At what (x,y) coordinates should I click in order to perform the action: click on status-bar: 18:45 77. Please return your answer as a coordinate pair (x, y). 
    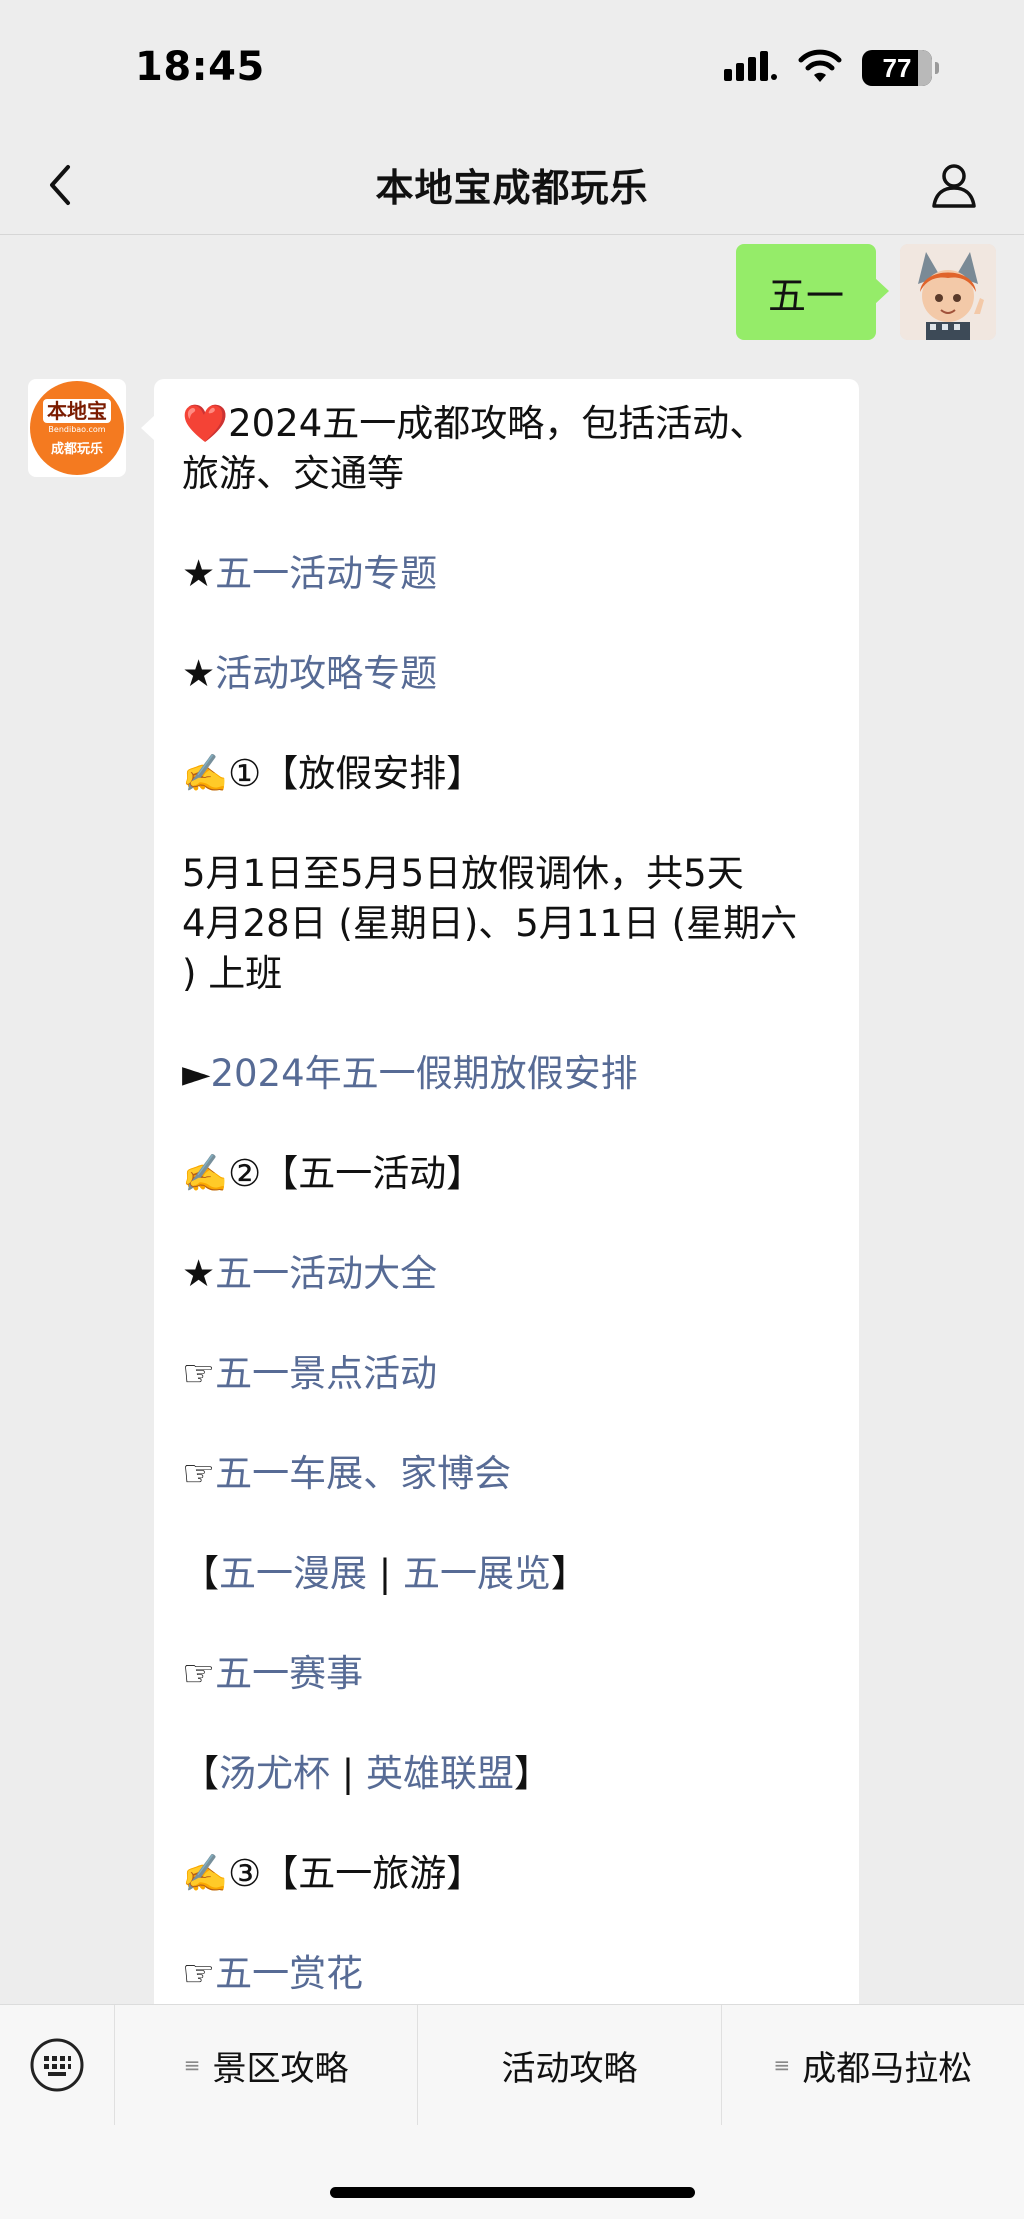
    Looking at the image, I should click on (512, 67).